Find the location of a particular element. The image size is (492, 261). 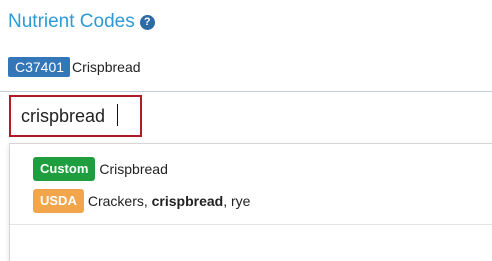

result-item-custom: Custom Crispbread is located at coordinates (100, 169).